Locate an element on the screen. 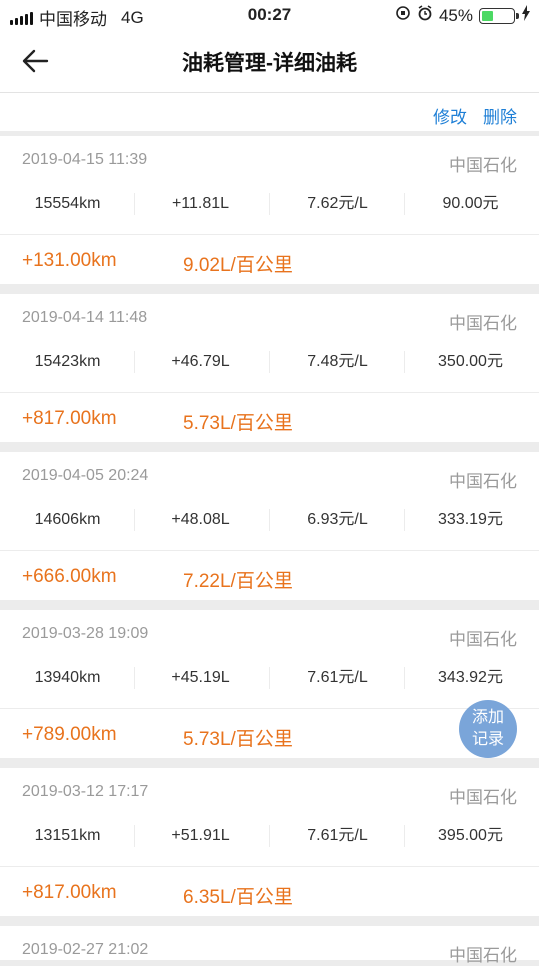 This screenshot has width=539, height=966. record-odometer: 13940km is located at coordinates (67, 677).